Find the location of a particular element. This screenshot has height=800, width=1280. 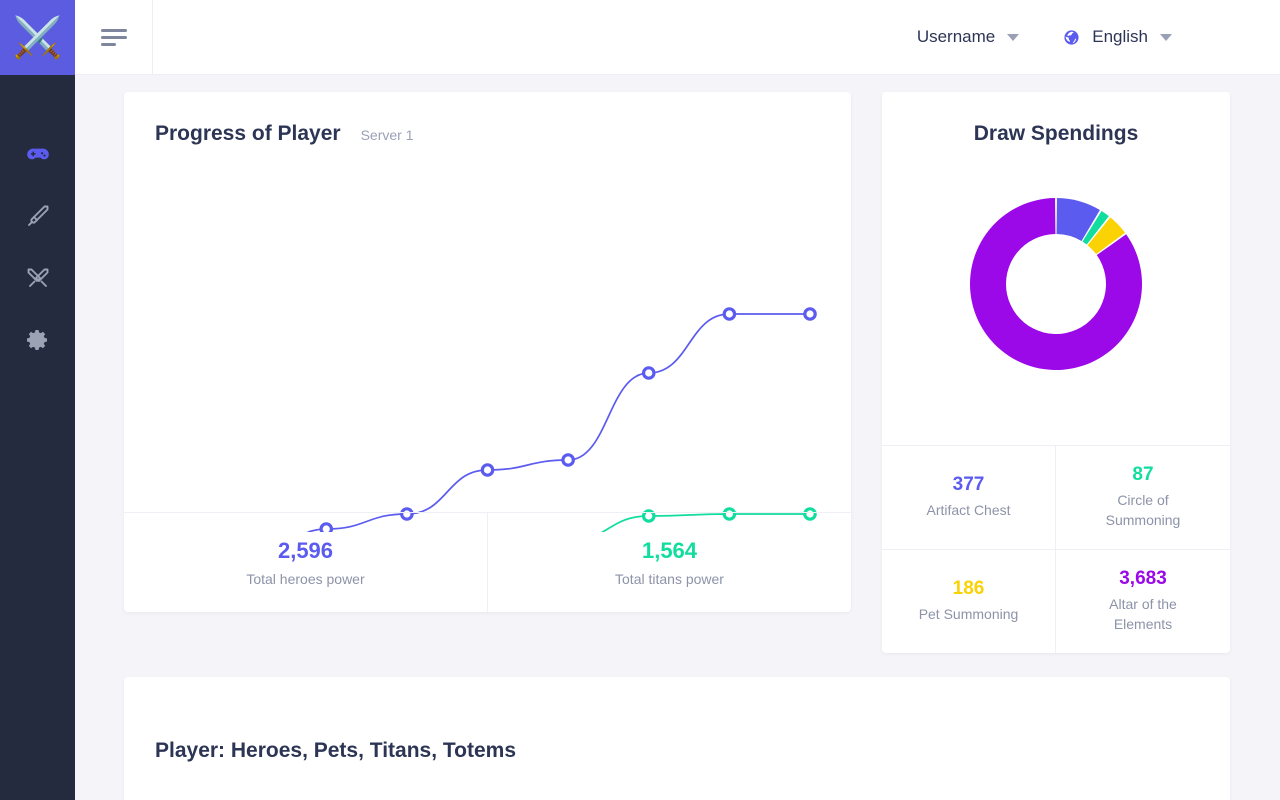

stat-label: Total titans power is located at coordinates (669, 579).